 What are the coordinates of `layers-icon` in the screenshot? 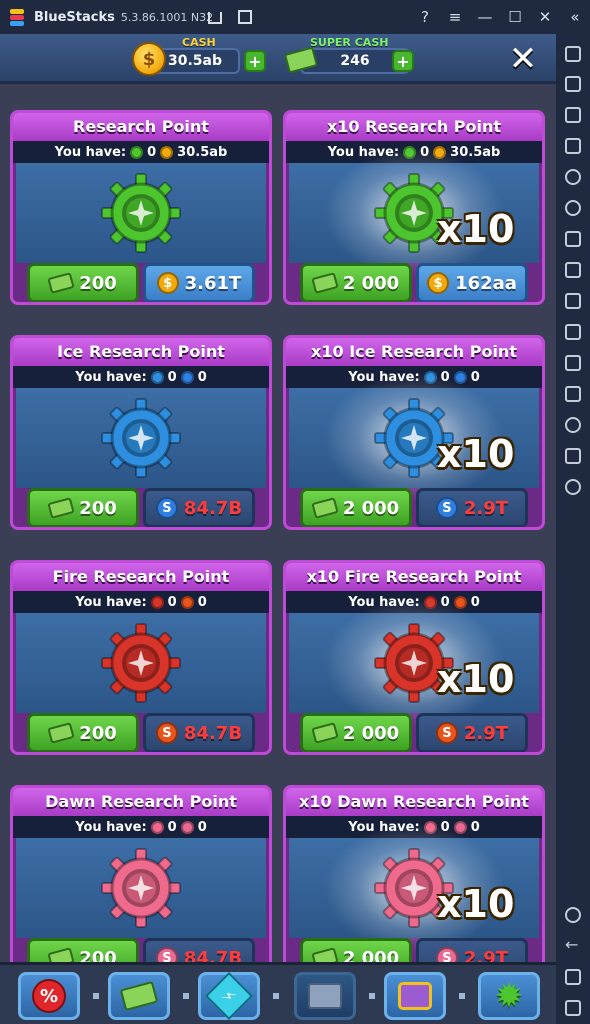 It's located at (573, 456).